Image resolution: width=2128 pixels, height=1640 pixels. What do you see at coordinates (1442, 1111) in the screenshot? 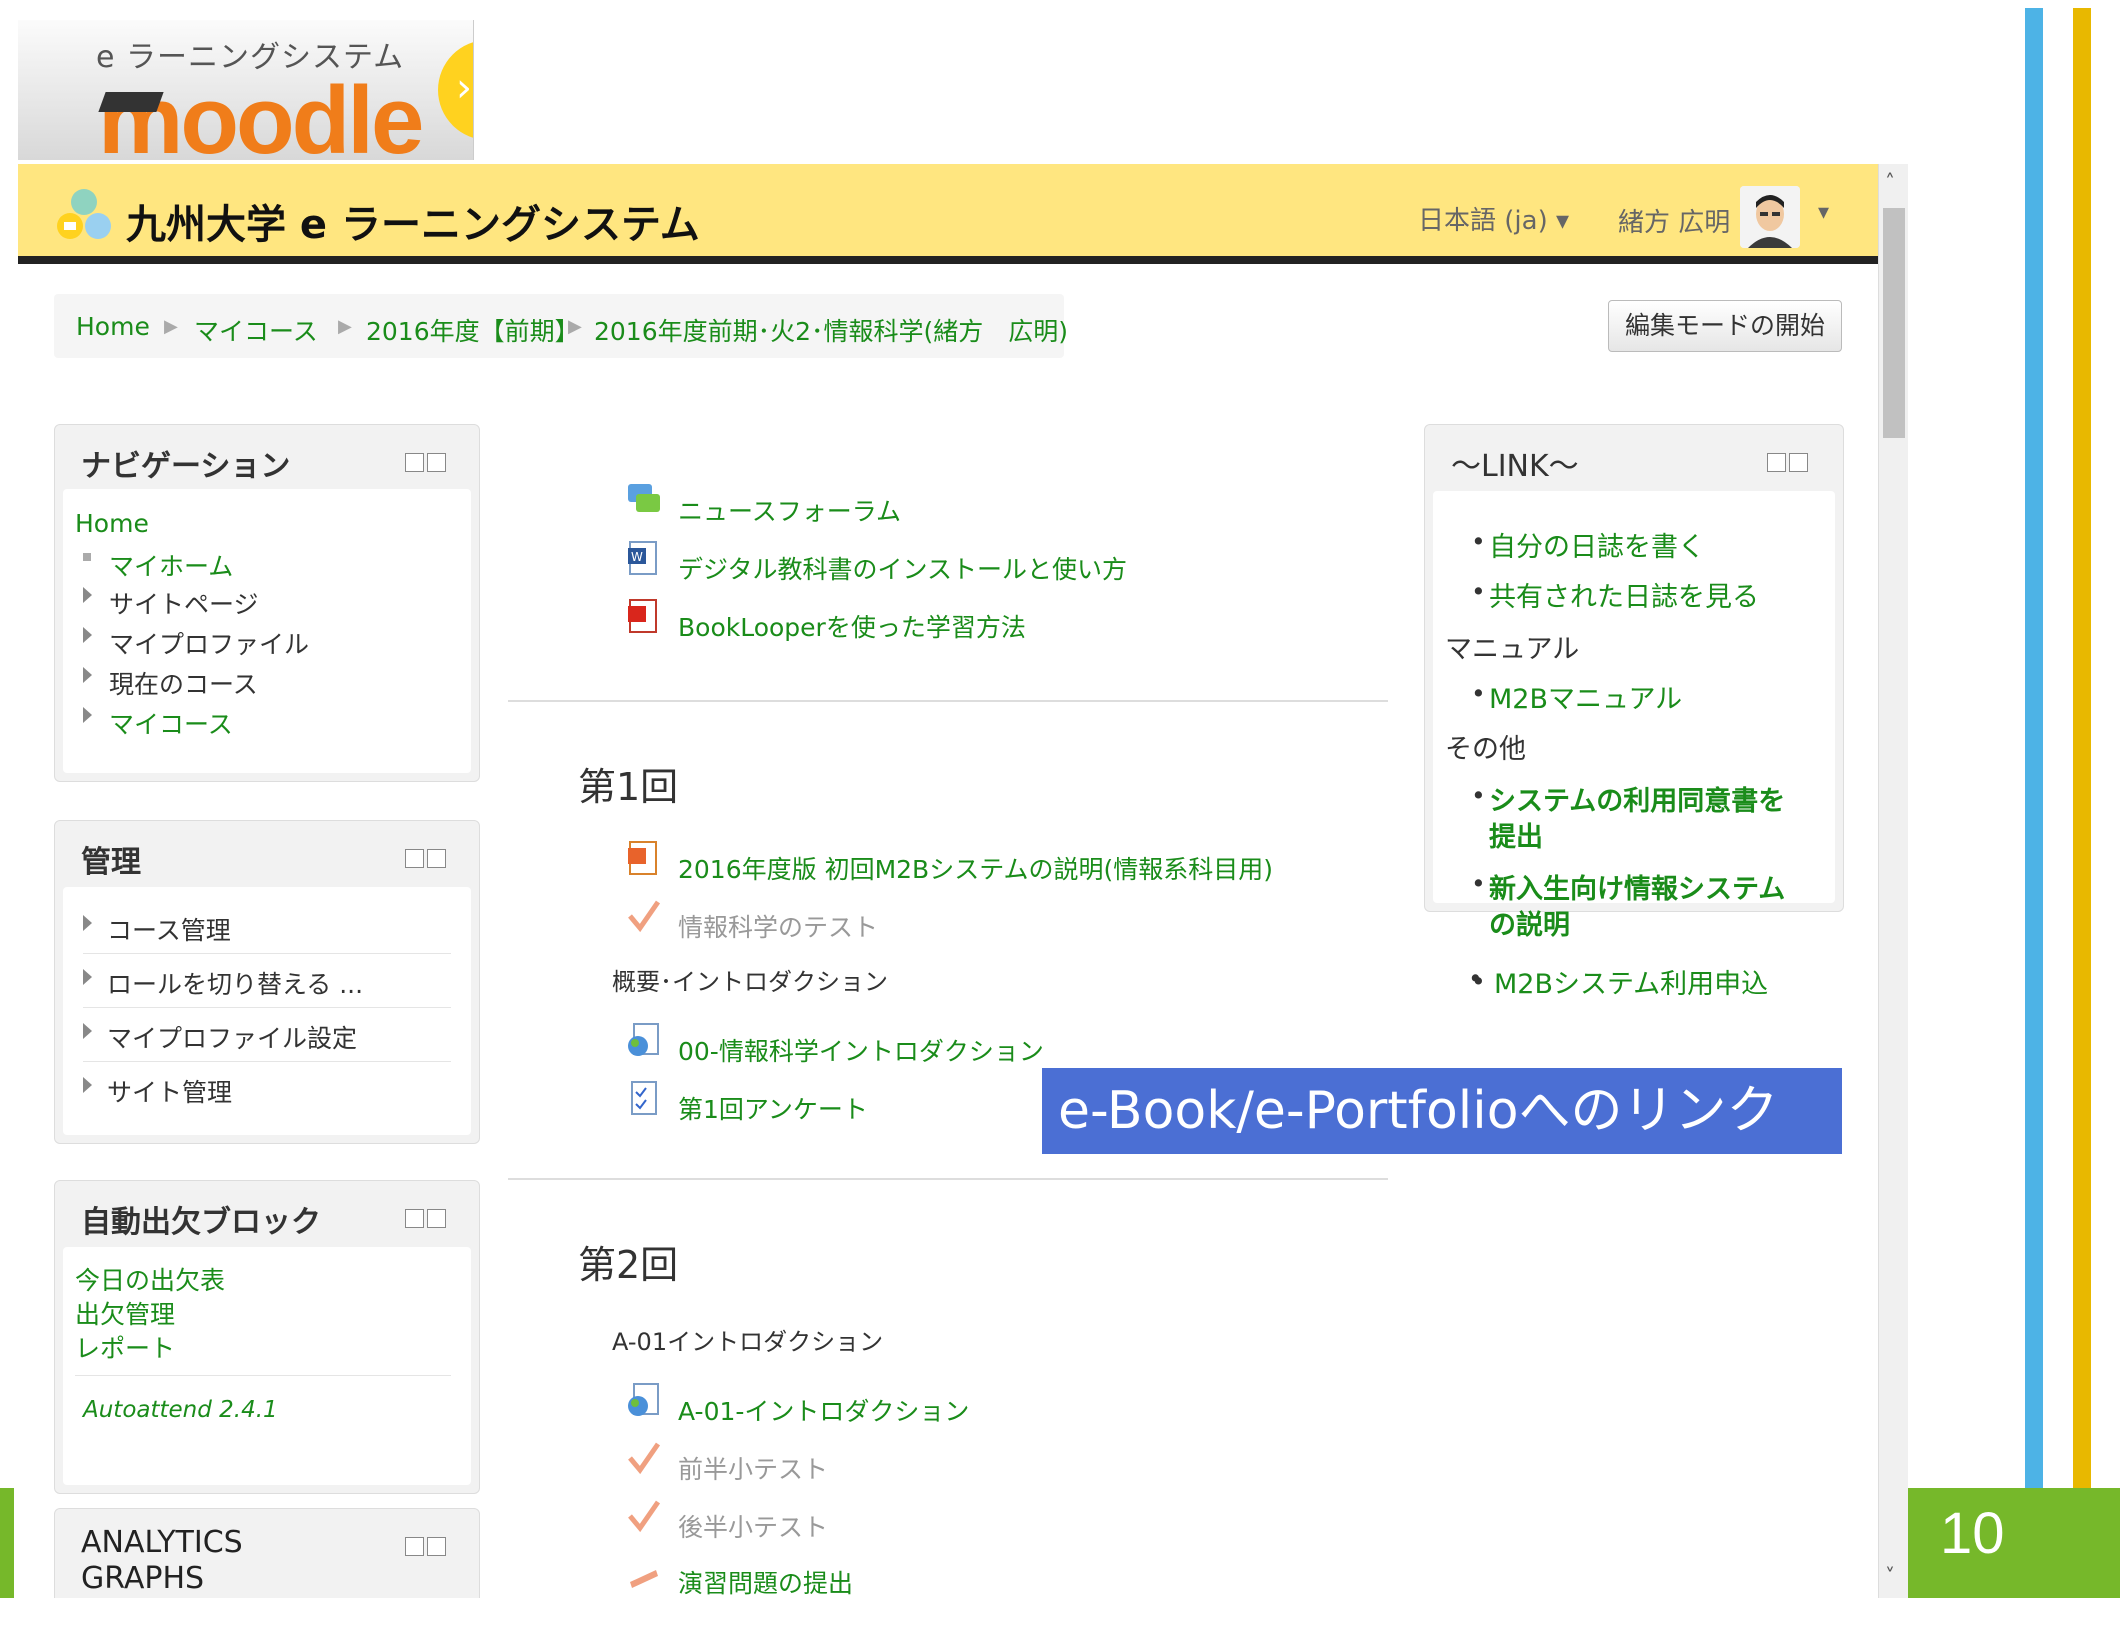
I see `ebook-portfolio-callout: e-Book/e-Portfolioへのリンク` at bounding box center [1442, 1111].